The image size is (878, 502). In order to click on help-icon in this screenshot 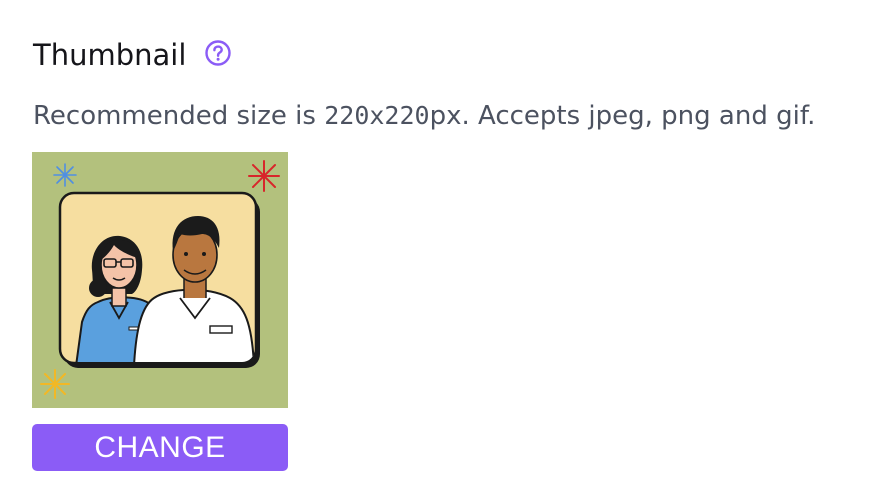, I will do `click(218, 55)`.